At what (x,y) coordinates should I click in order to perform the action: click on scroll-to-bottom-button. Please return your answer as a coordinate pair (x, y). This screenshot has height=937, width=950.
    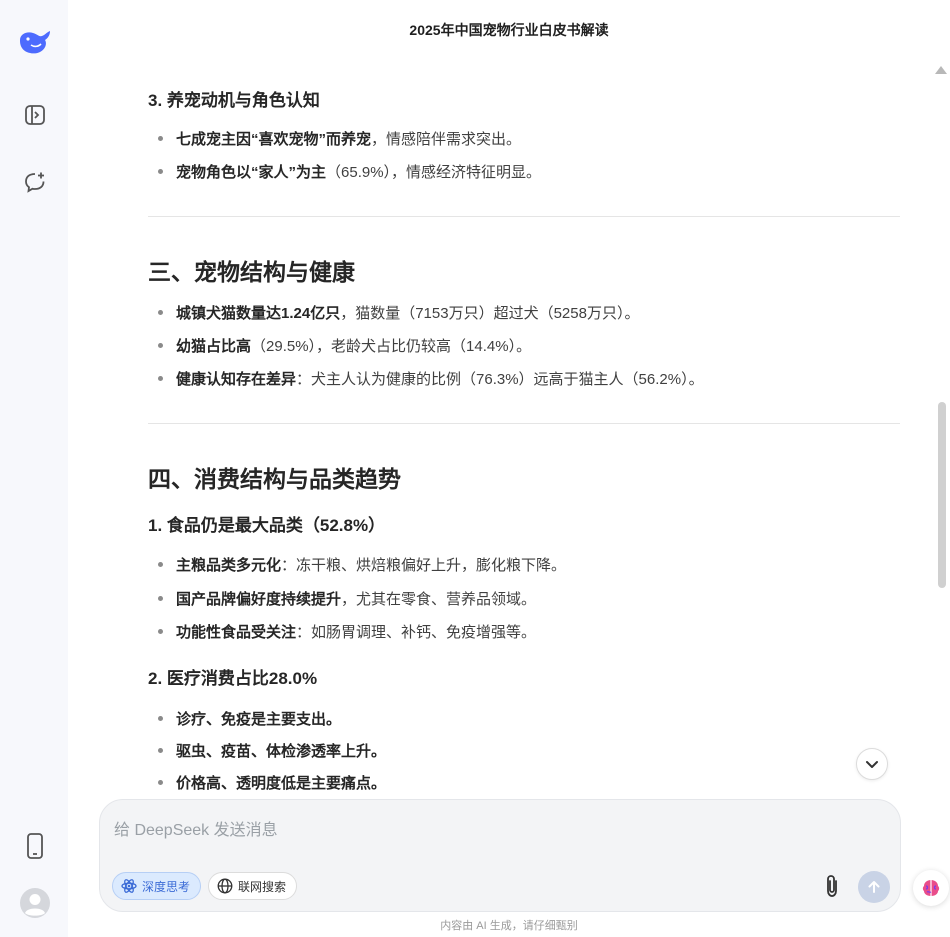
    Looking at the image, I should click on (872, 764).